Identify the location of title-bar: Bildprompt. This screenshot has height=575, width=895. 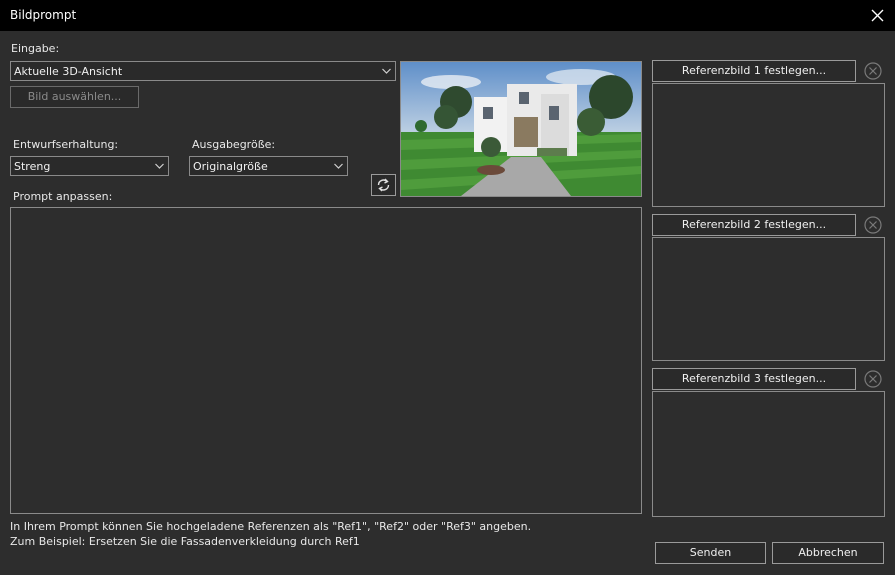
(447, 15).